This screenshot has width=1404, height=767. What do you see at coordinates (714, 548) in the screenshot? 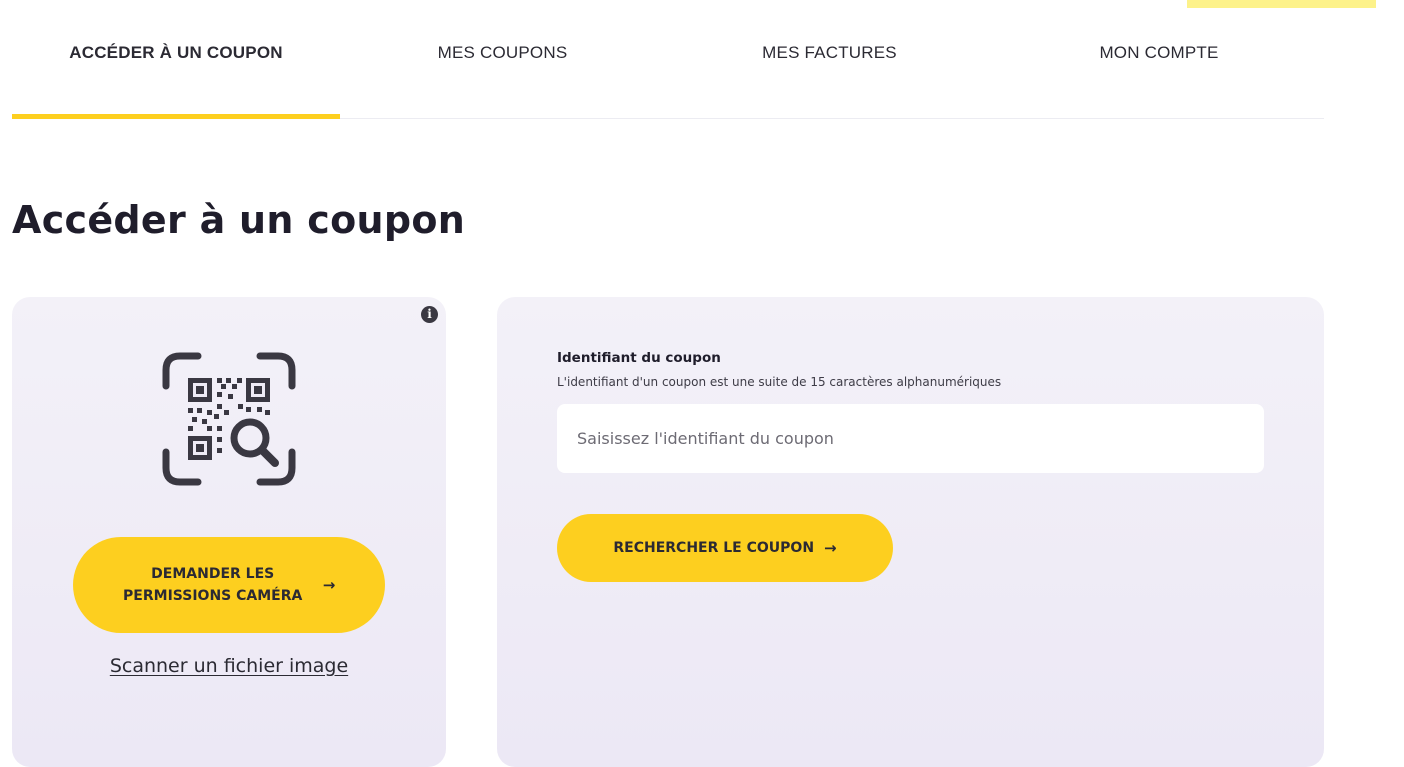
I see `search-button-label: RECHERCHER LE COUPON` at bounding box center [714, 548].